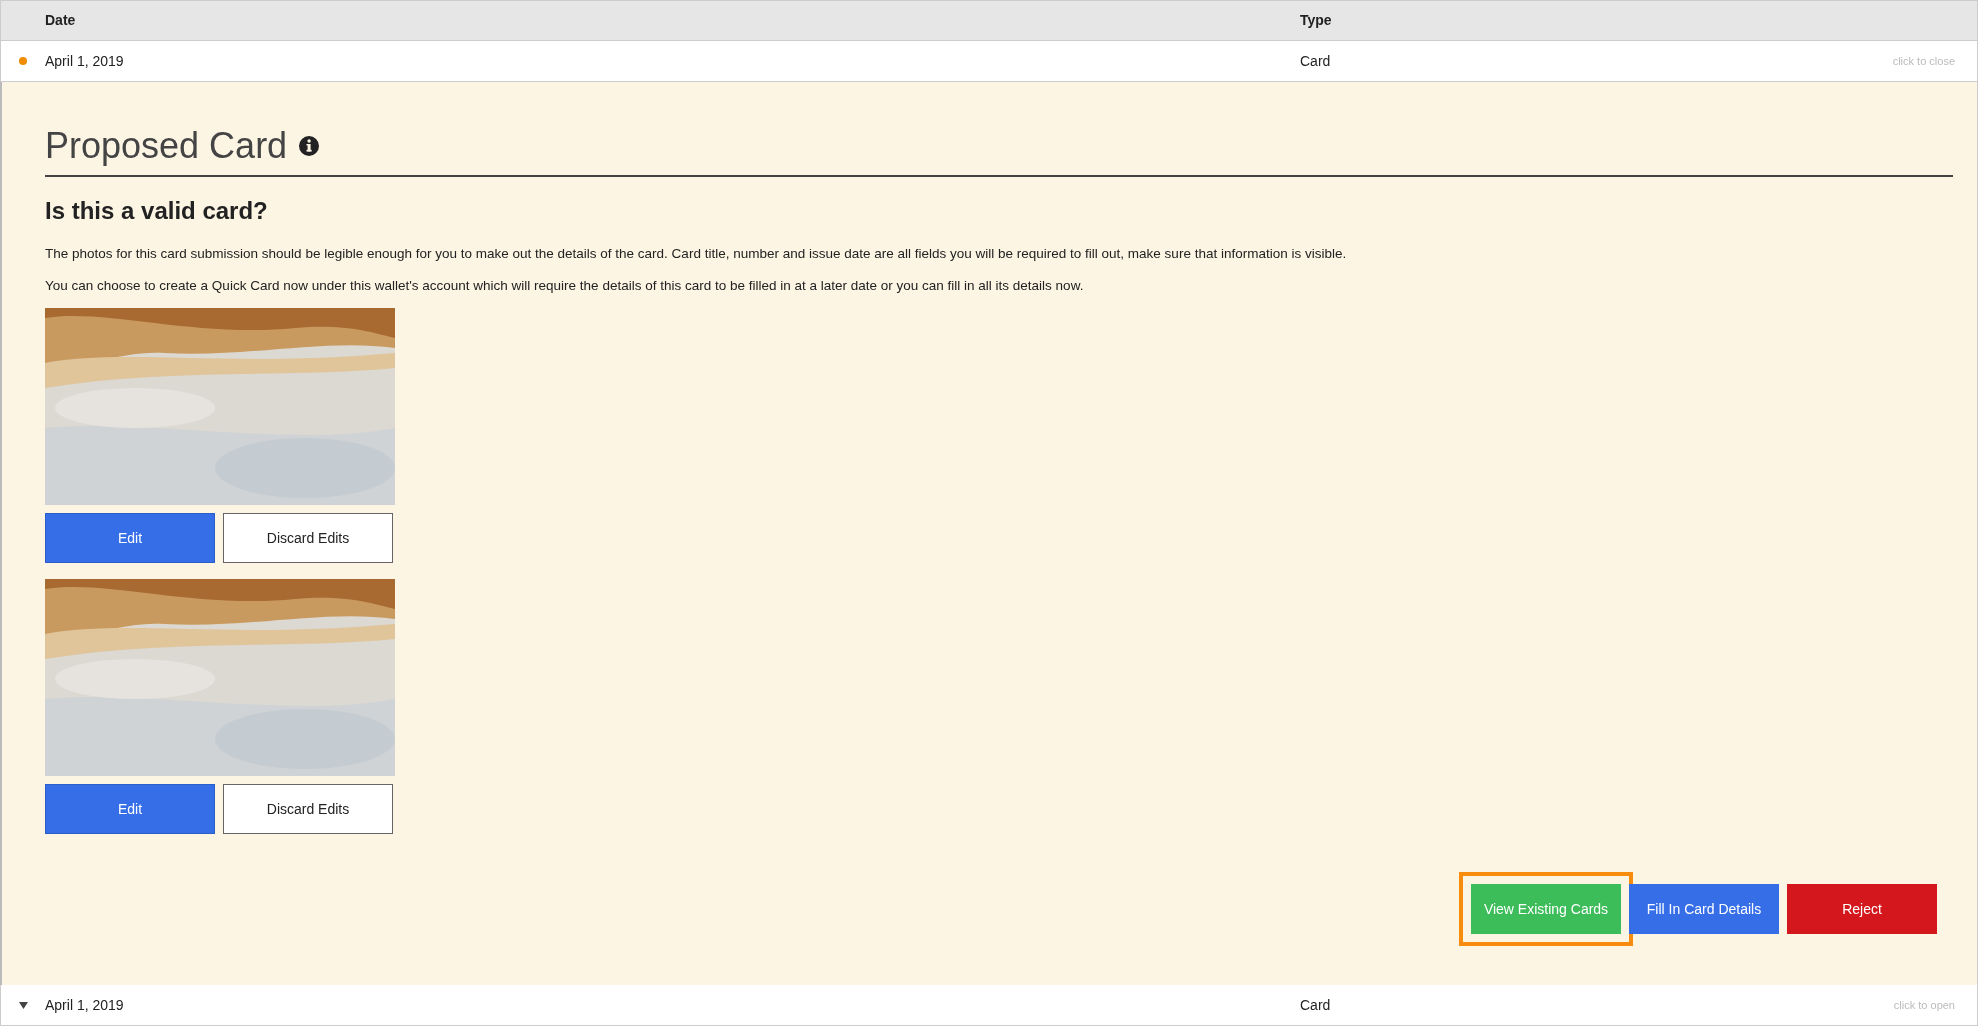 This screenshot has height=1028, width=1978. What do you see at coordinates (1704, 909) in the screenshot?
I see `action-button: Fill In Card Details` at bounding box center [1704, 909].